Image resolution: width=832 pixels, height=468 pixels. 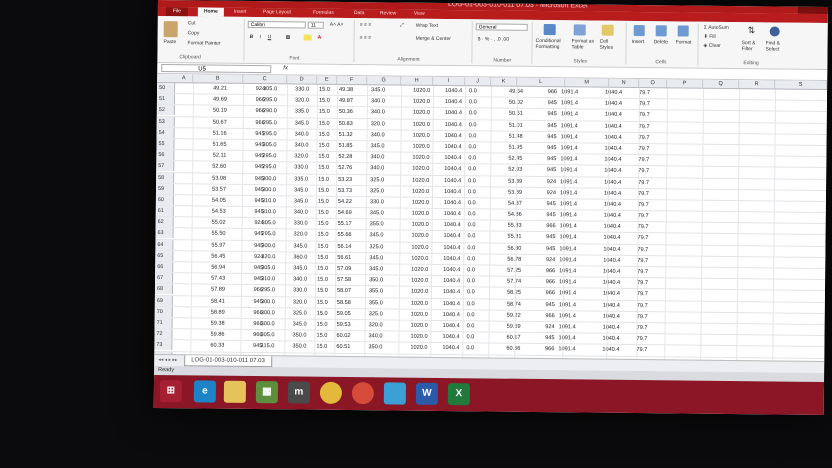 What do you see at coordinates (377, 191) in the screenshot?
I see `cell-h: 325.0` at bounding box center [377, 191].